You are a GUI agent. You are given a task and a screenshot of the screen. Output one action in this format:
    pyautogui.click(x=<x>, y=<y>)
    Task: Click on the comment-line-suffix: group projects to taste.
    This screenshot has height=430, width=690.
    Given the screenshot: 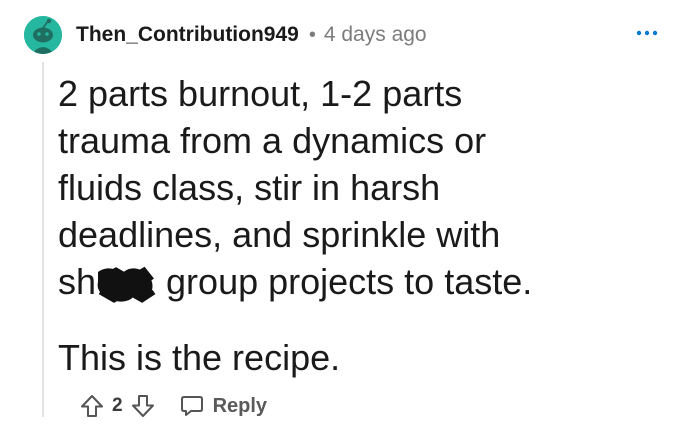 What is the action you would take?
    pyautogui.click(x=344, y=281)
    